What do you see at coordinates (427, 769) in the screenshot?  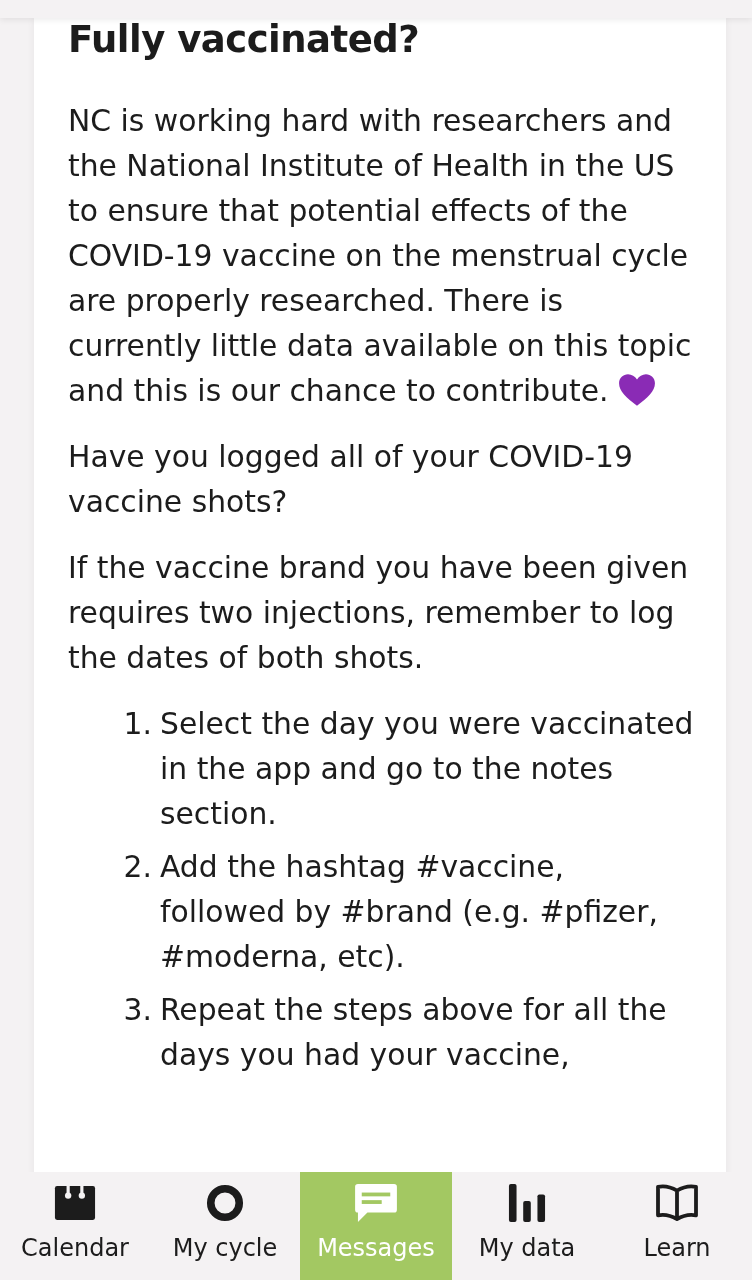 I see `list-item-text: Select the day you were vaccinated in the app and go to the notes section.` at bounding box center [427, 769].